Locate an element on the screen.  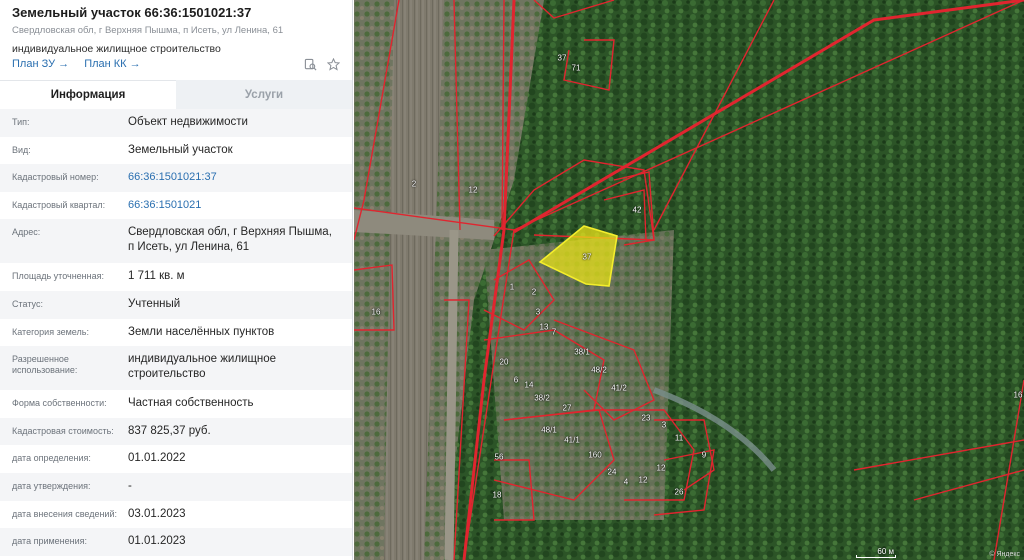
parcel-label: 71 is located at coordinates (576, 68).